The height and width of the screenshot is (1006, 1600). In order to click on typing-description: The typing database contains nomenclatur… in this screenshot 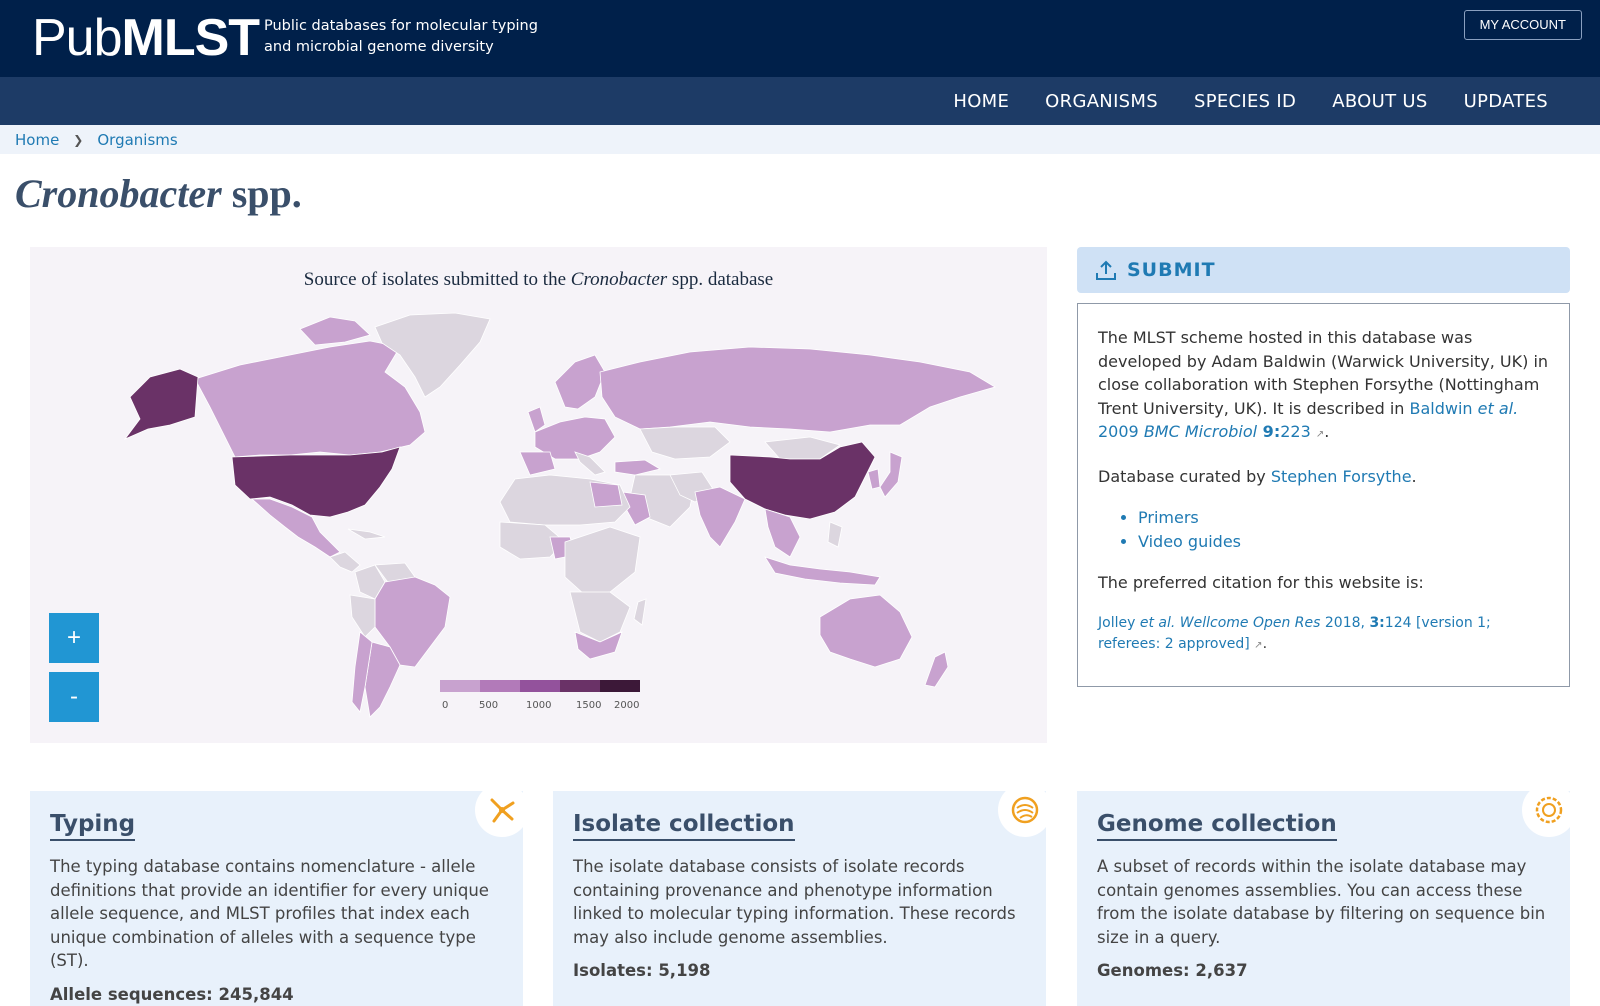, I will do `click(269, 913)`.